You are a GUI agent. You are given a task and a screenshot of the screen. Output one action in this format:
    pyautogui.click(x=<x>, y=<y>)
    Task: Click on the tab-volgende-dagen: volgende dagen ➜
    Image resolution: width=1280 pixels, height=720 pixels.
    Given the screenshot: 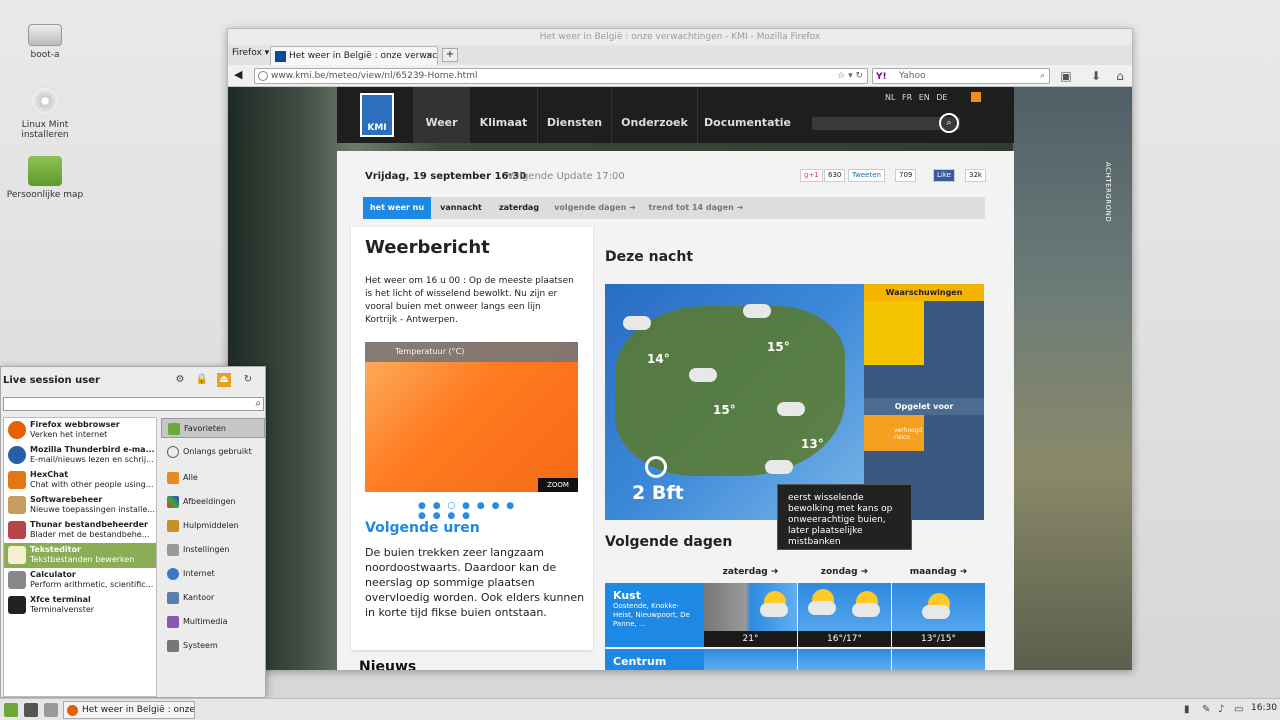 What is the action you would take?
    pyautogui.click(x=595, y=208)
    